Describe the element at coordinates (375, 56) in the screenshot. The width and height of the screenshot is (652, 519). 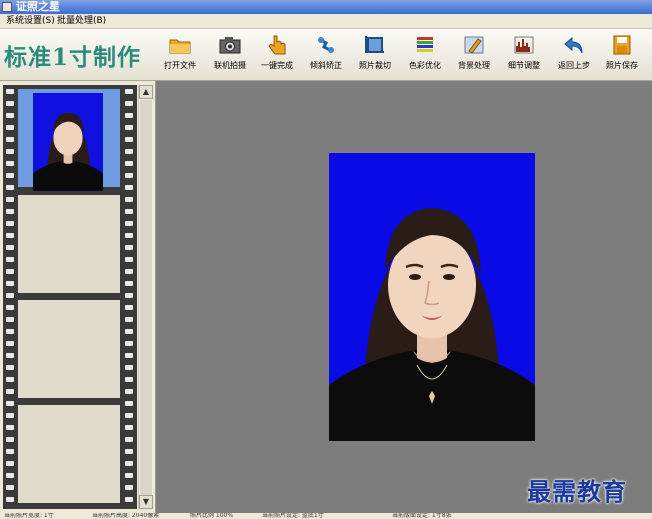
I see `photo-crop-button: 照片裁切` at that location.